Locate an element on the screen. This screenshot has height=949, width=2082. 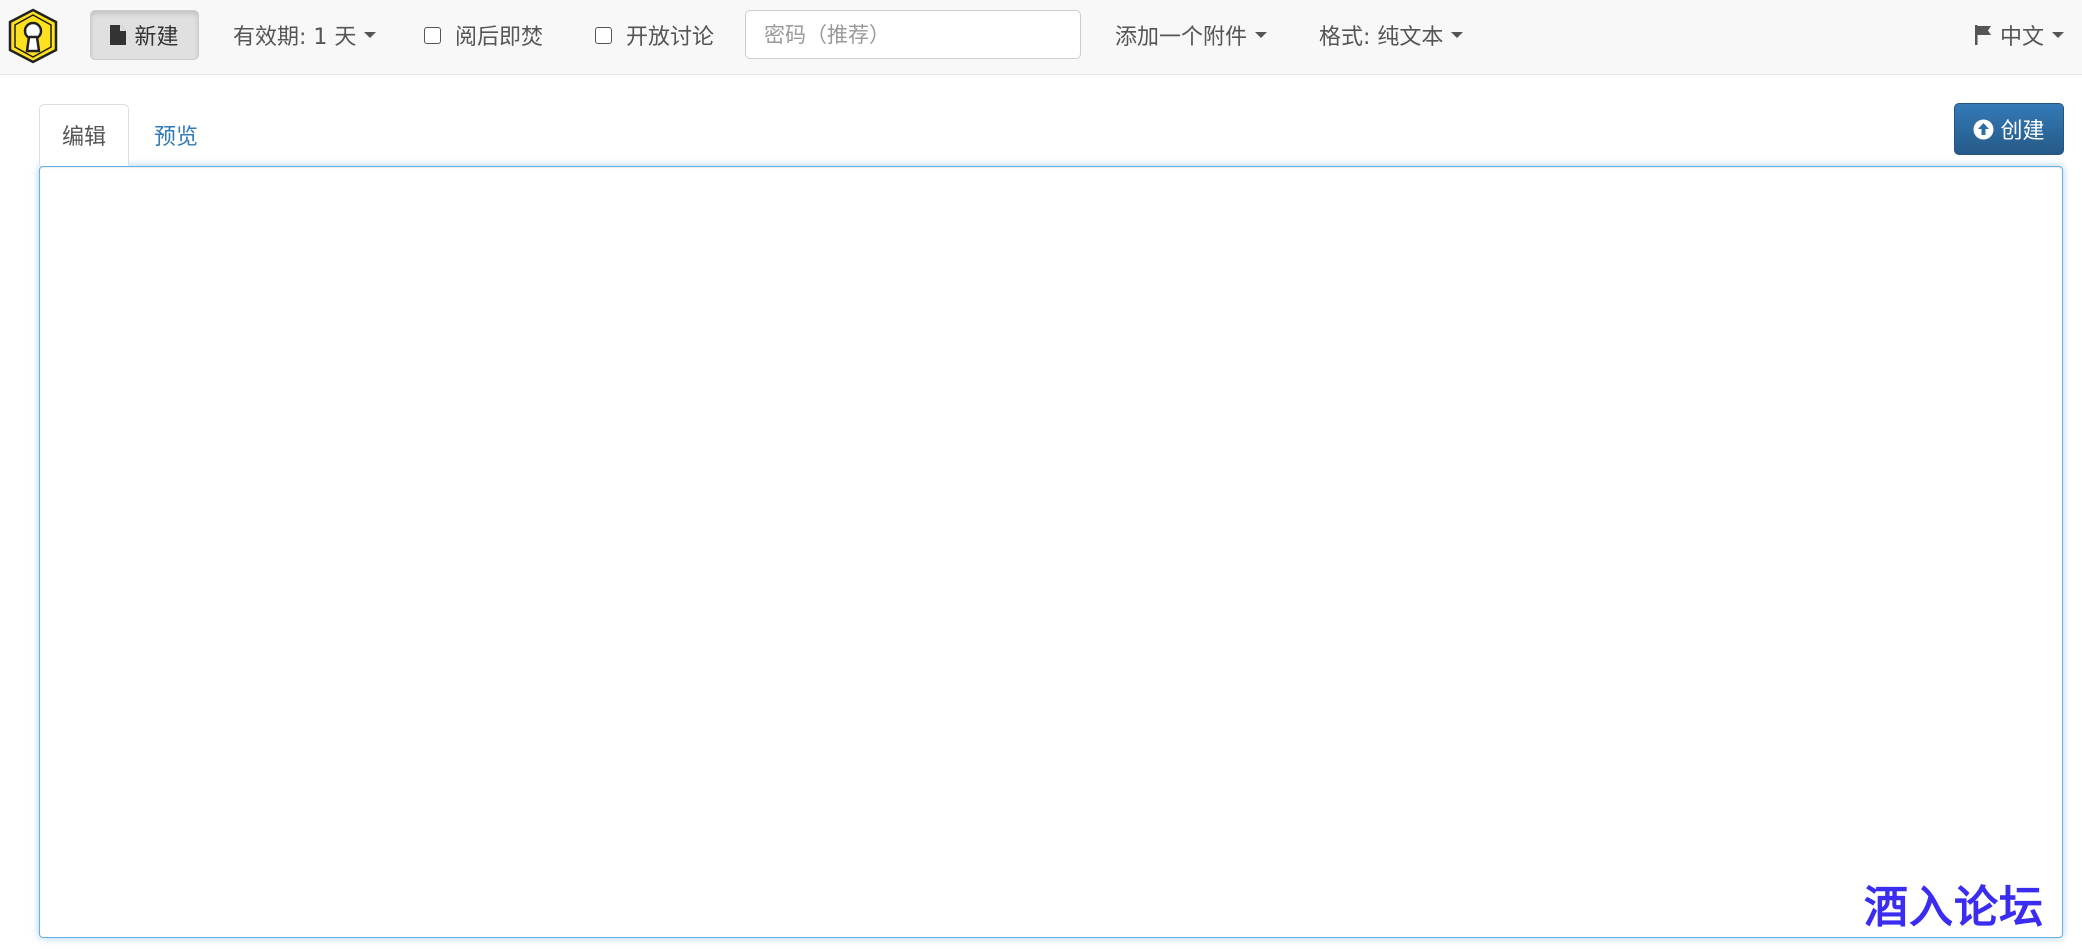
create-button-label: 创建 is located at coordinates (2022, 131).